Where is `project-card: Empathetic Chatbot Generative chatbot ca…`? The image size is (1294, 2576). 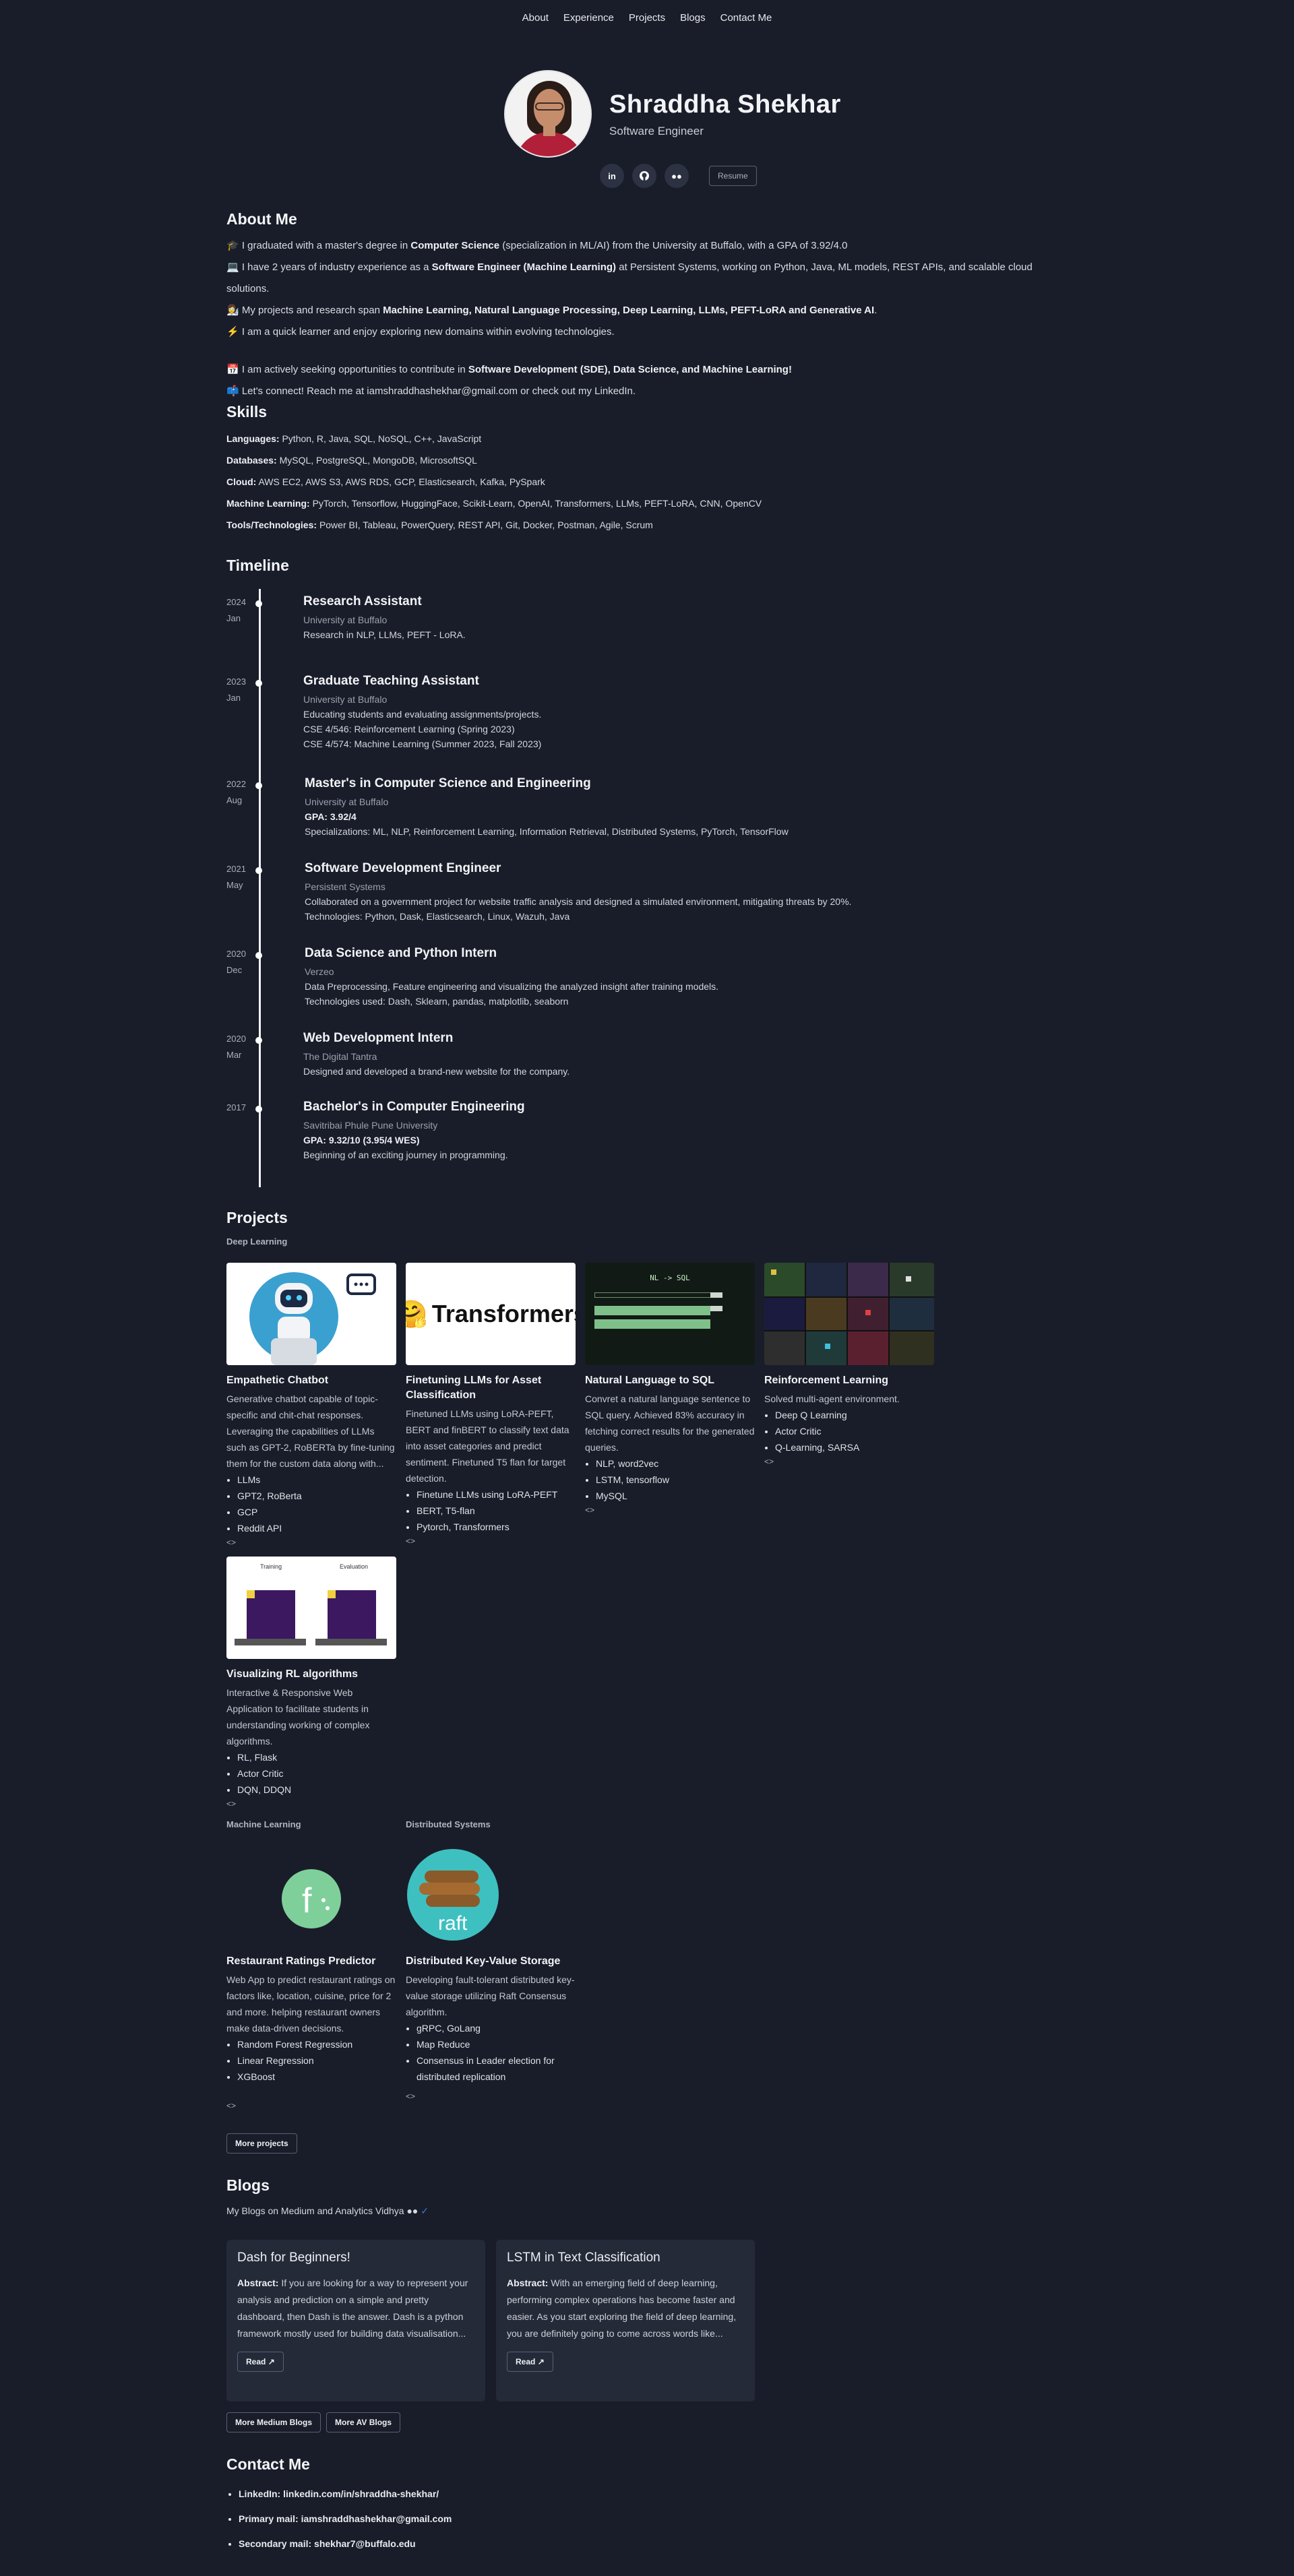 project-card: Empathetic Chatbot Generative chatbot ca… is located at coordinates (311, 1405).